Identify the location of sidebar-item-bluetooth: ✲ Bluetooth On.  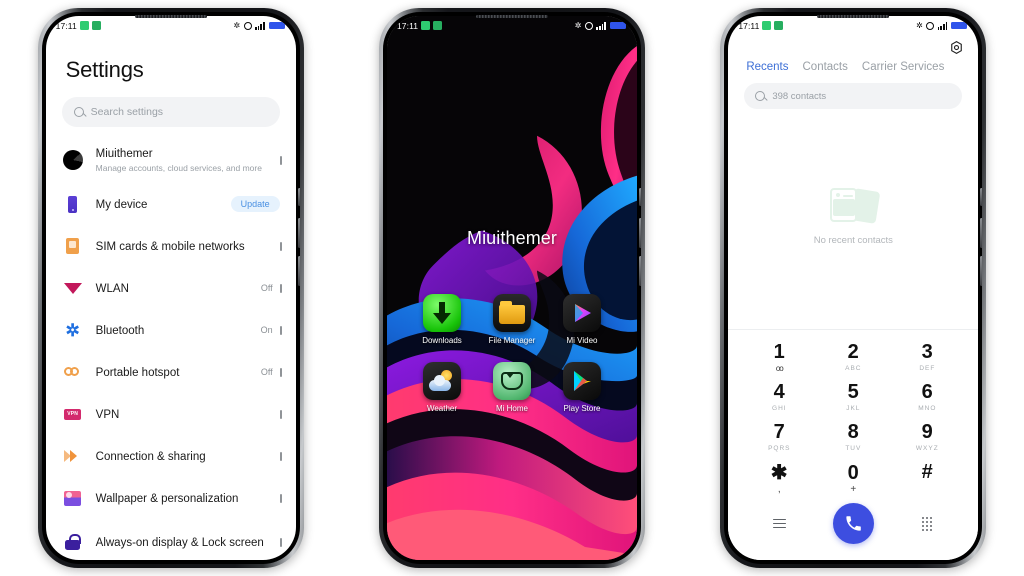
(171, 330).